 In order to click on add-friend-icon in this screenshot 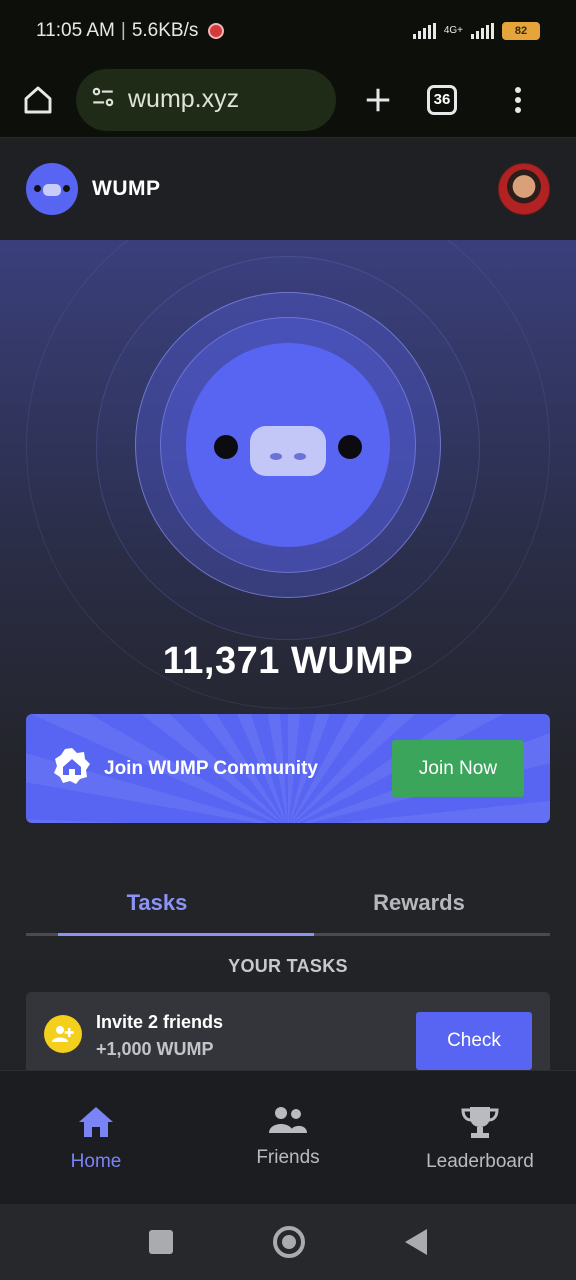, I will do `click(63, 1034)`.